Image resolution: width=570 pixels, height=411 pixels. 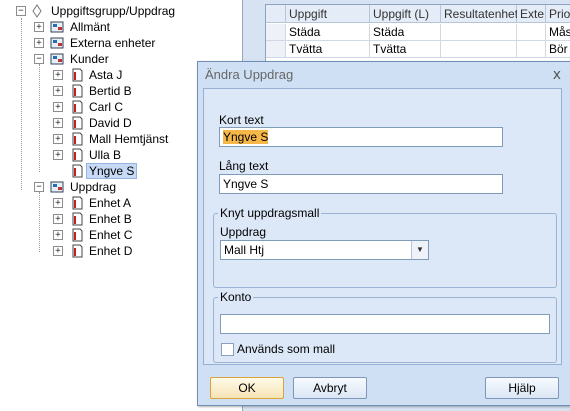 What do you see at coordinates (111, 251) in the screenshot?
I see `tree-item-label: Enhet D` at bounding box center [111, 251].